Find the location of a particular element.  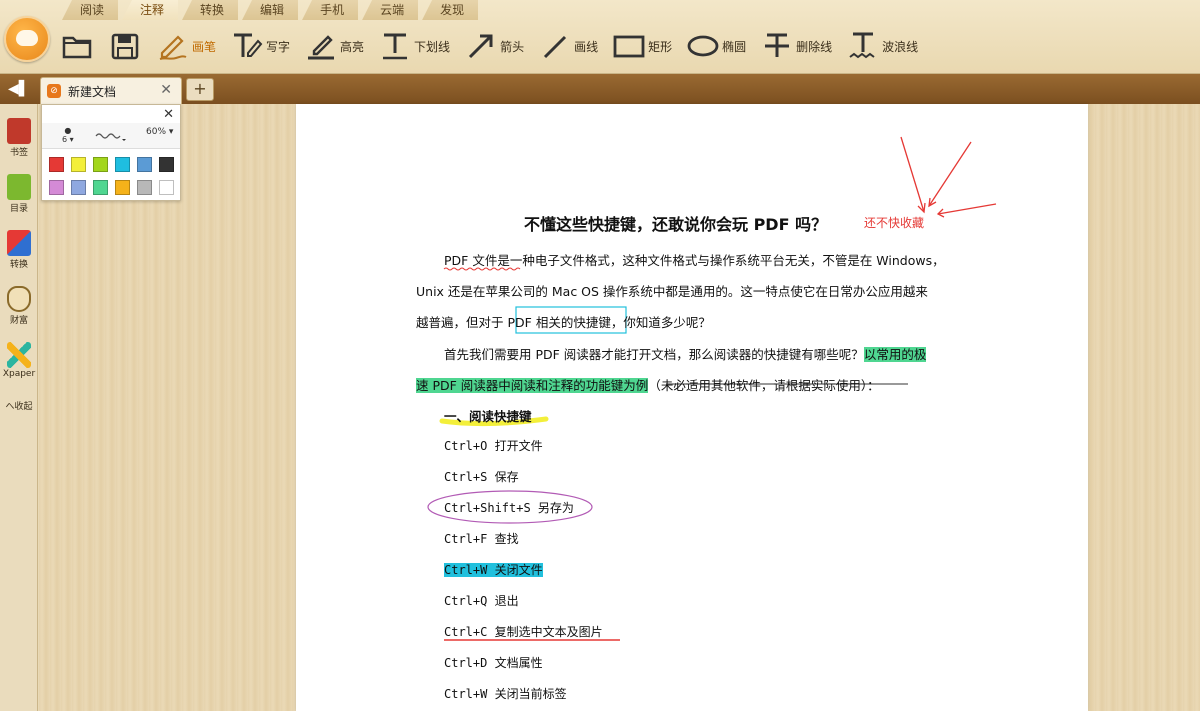

tab-annotate: 注释 is located at coordinates (150, 10).